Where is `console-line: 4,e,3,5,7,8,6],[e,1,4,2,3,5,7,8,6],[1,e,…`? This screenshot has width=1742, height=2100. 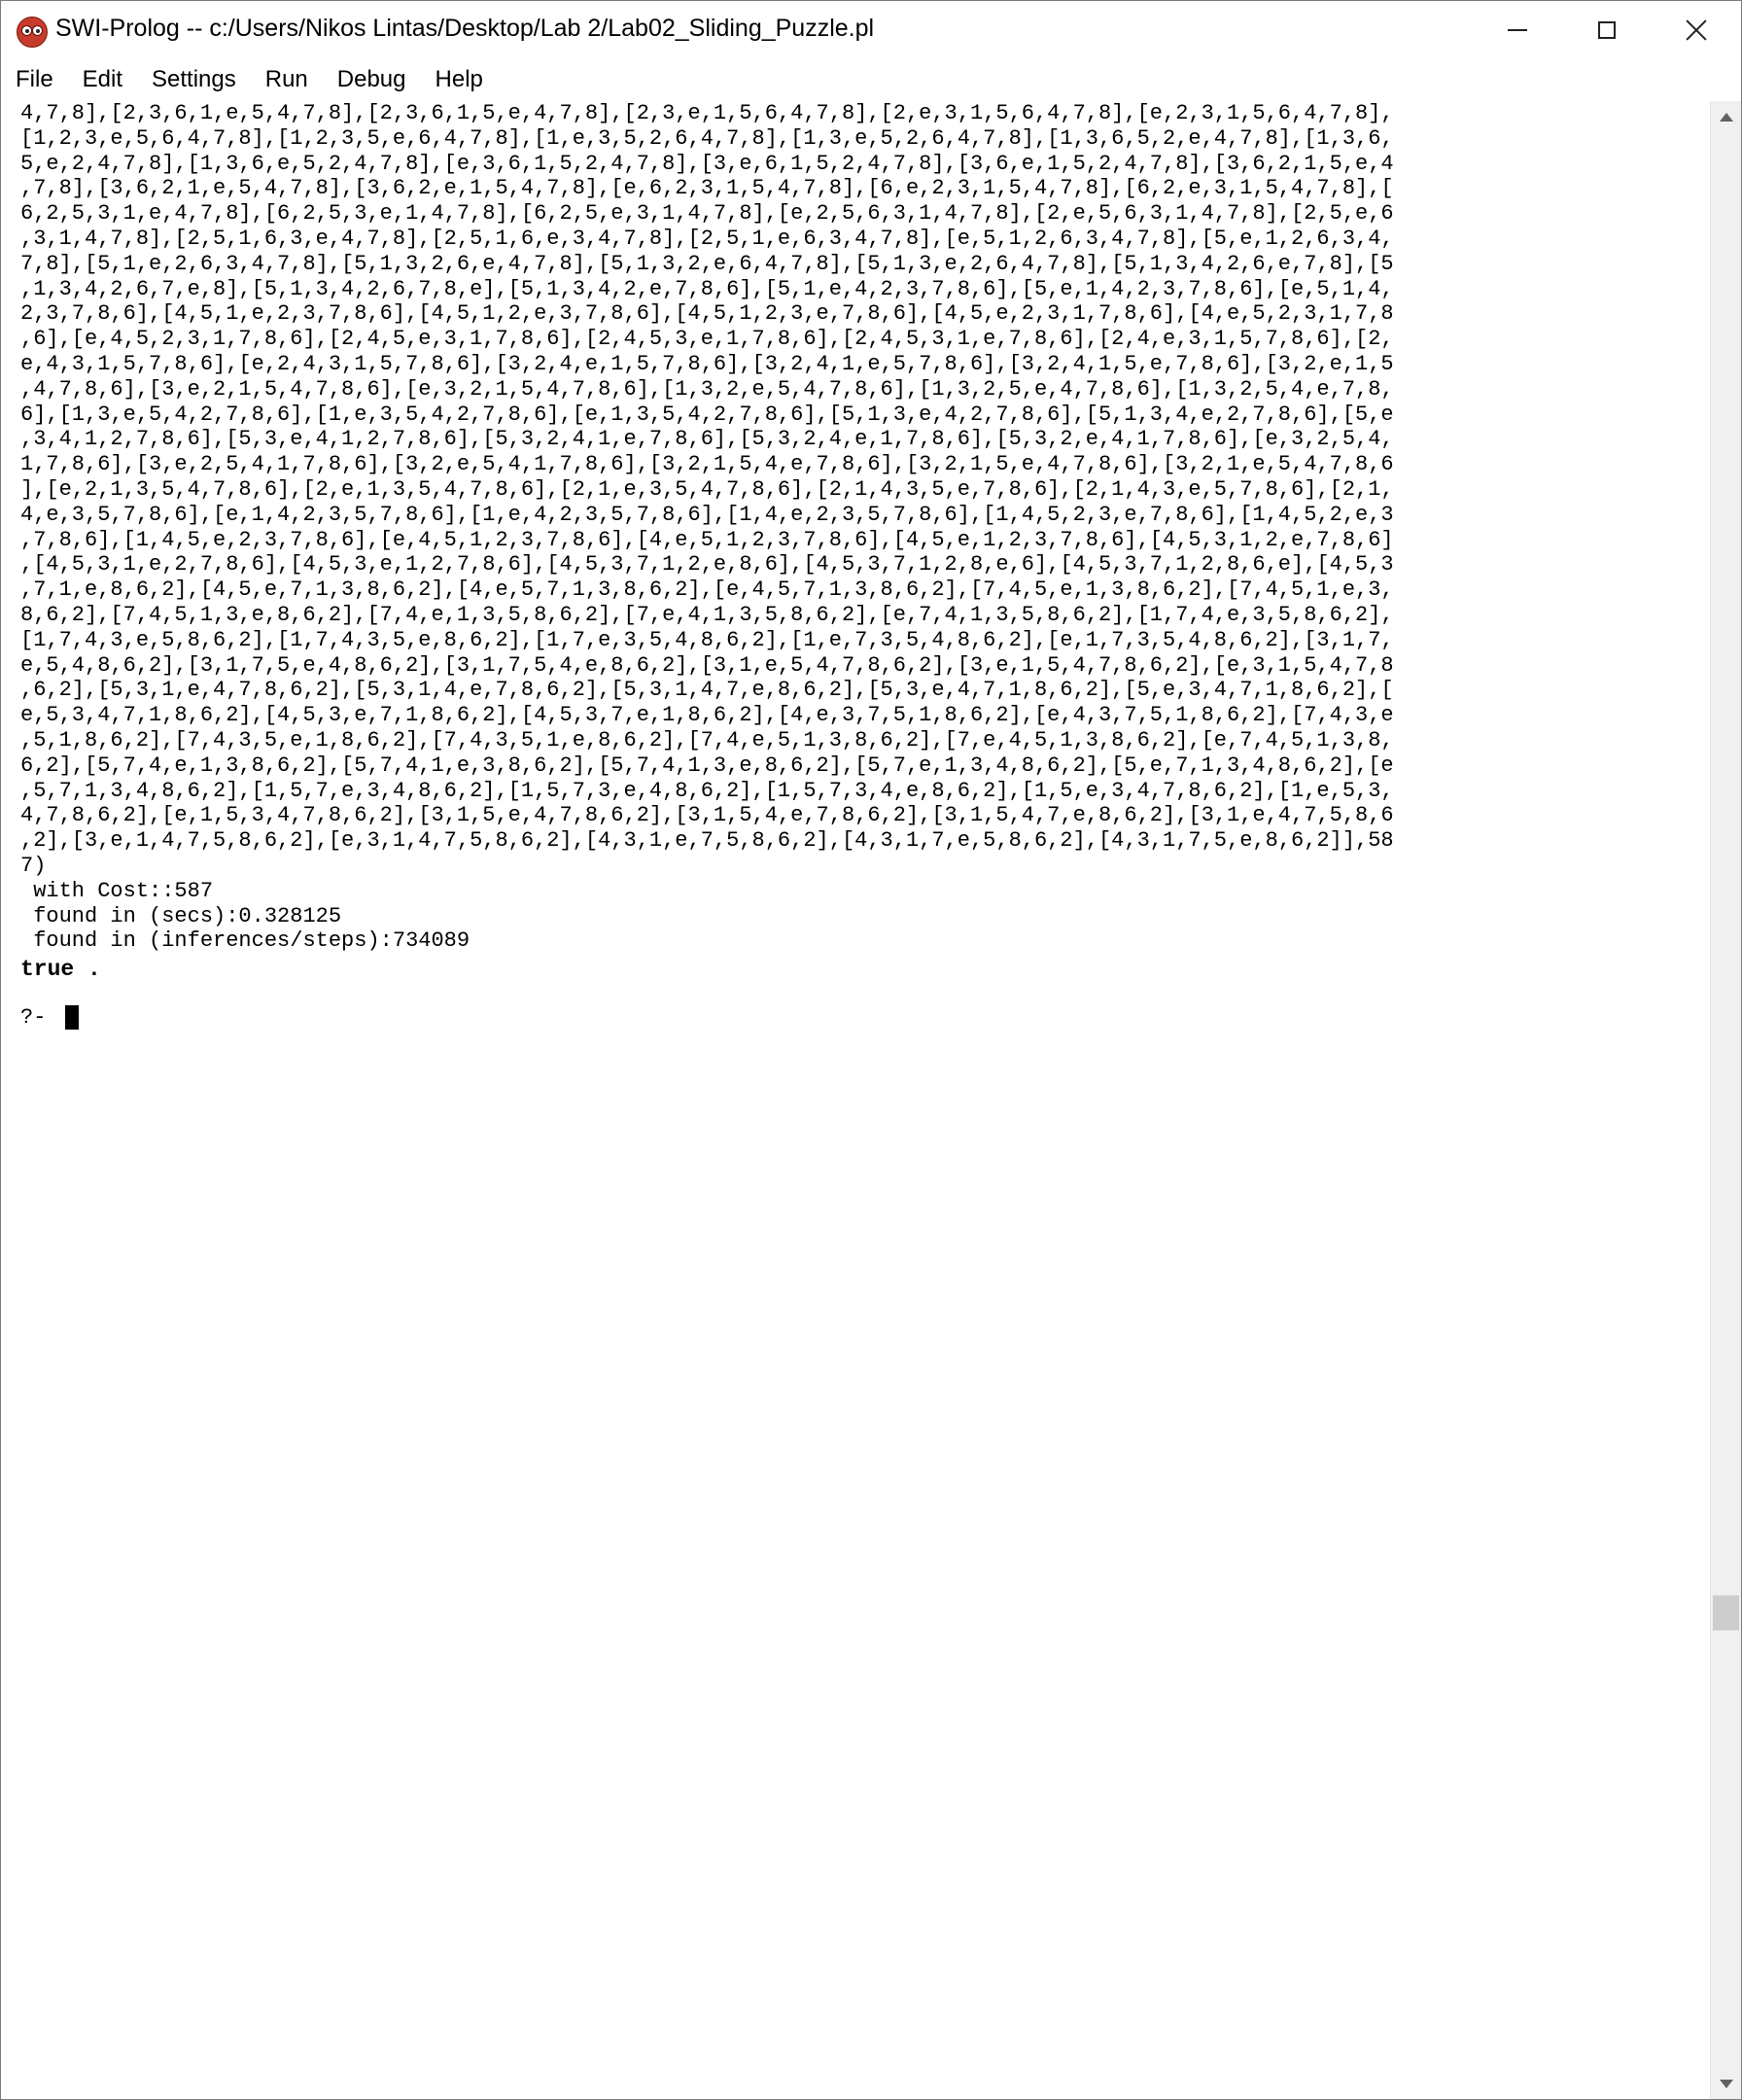
console-line: 4,e,3,5,7,8,6],[e,1,4,2,3,5,7,8,6],[1,e,… is located at coordinates (707, 514).